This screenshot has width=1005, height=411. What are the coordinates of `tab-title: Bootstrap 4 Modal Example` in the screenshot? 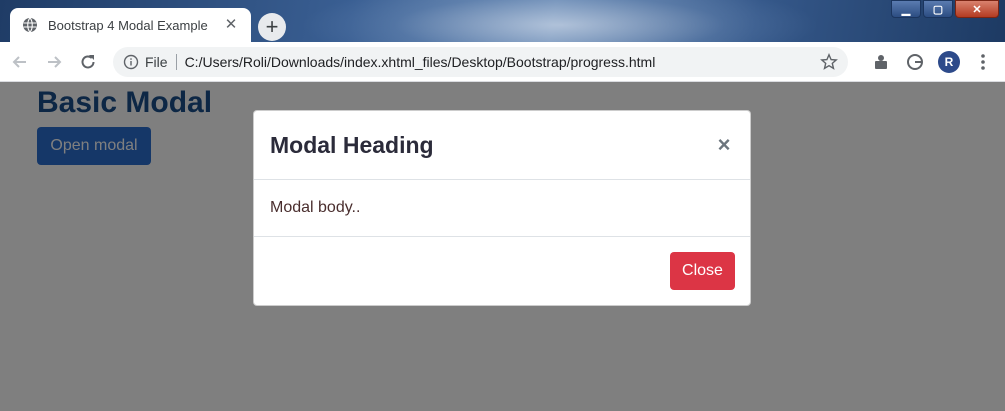 It's located at (128, 25).